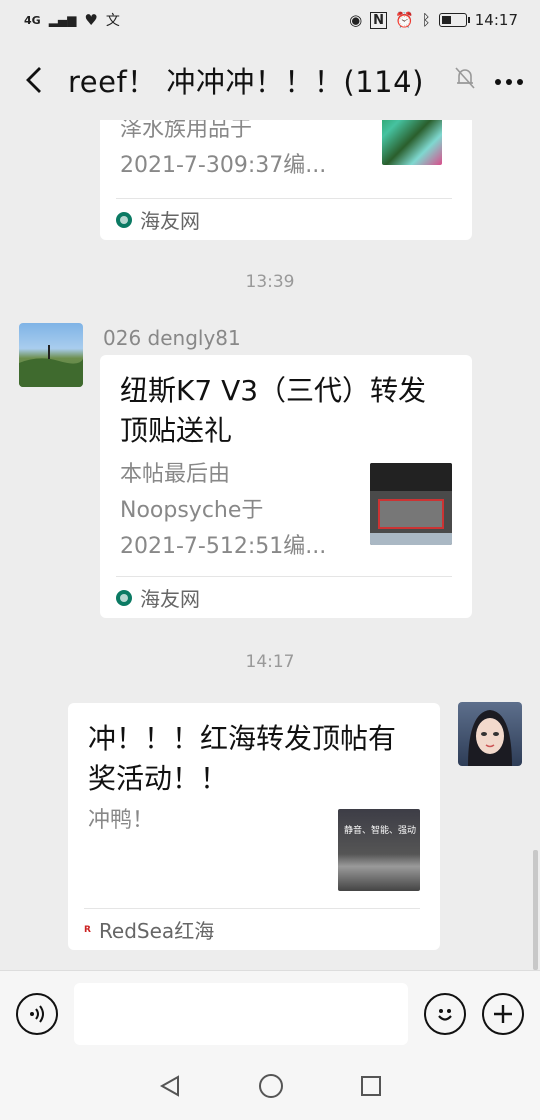 The height and width of the screenshot is (1120, 540). I want to click on emoji-icon, so click(445, 1013).